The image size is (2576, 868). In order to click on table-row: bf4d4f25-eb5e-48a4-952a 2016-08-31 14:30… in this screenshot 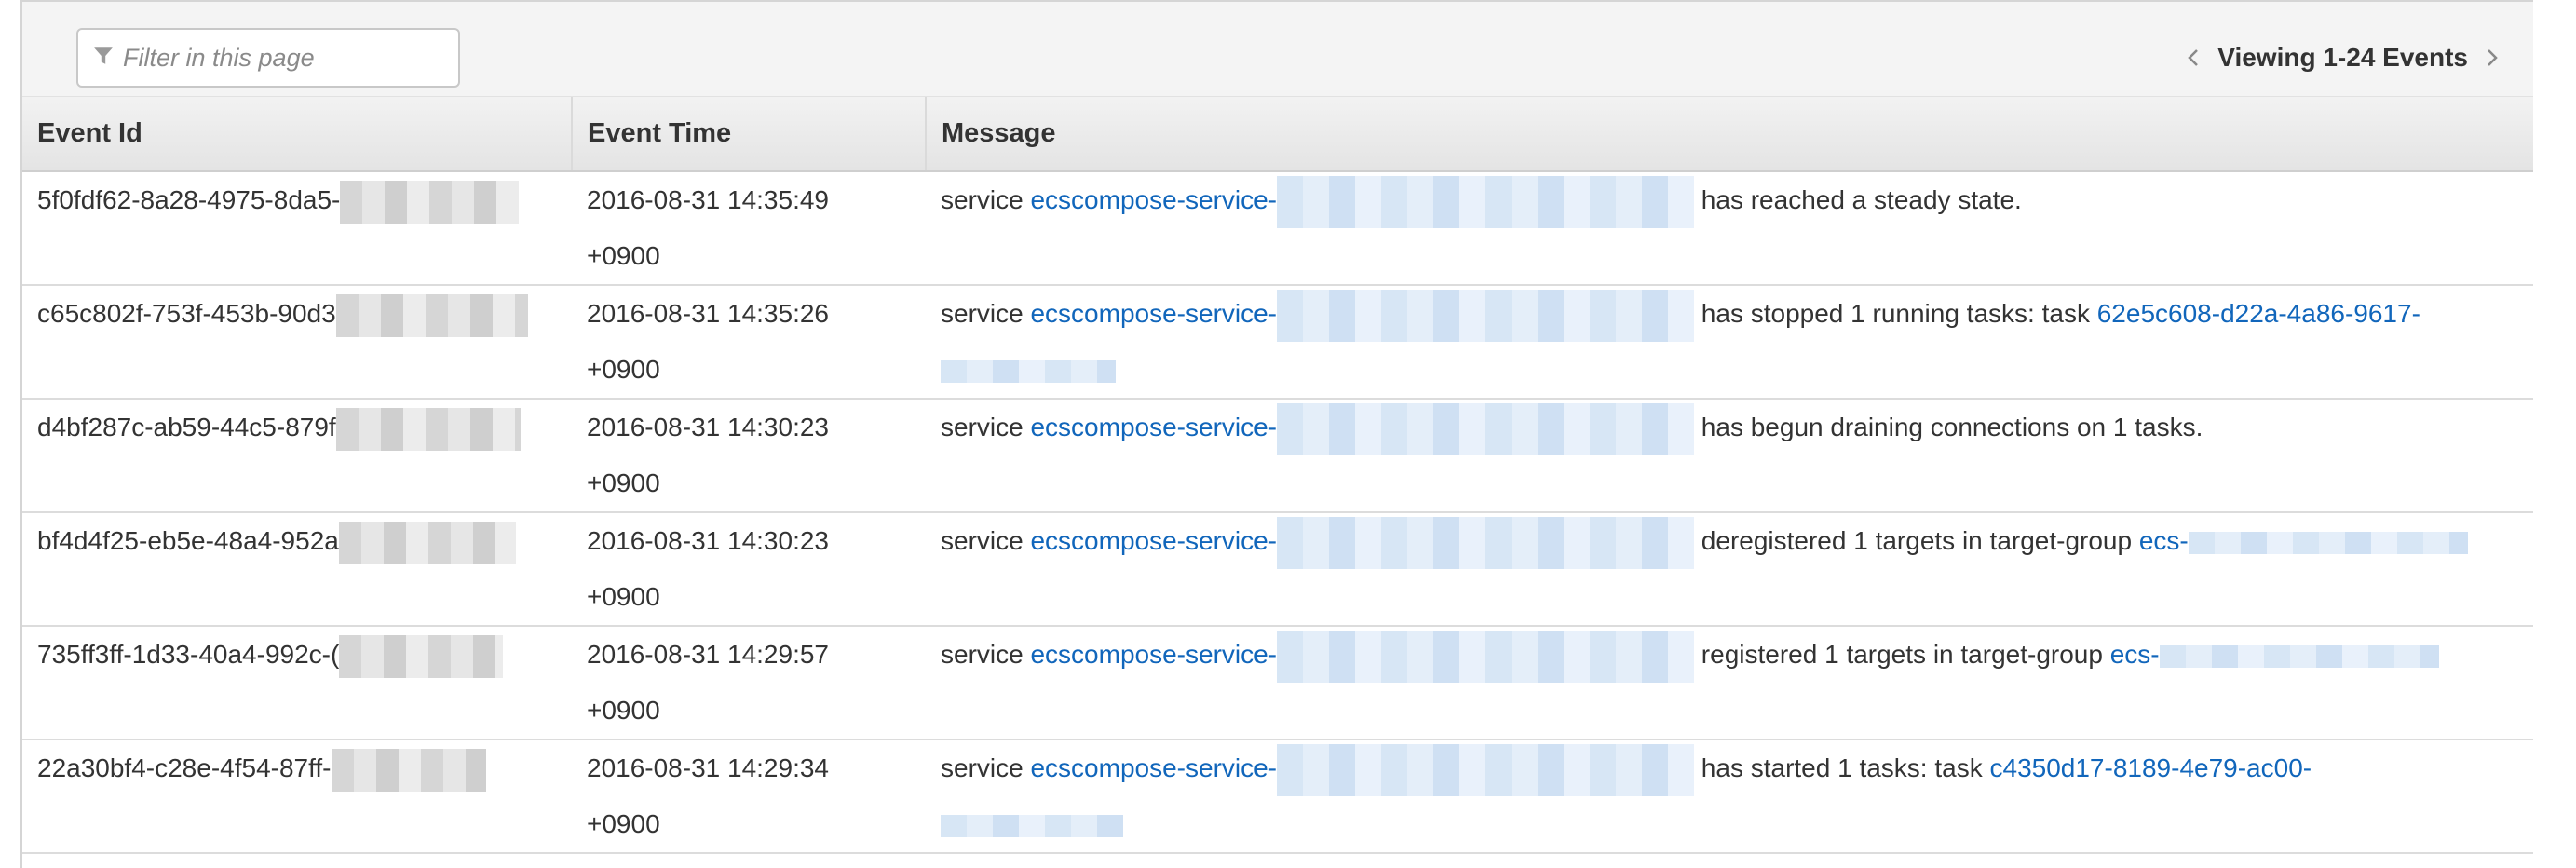, I will do `click(1277, 569)`.